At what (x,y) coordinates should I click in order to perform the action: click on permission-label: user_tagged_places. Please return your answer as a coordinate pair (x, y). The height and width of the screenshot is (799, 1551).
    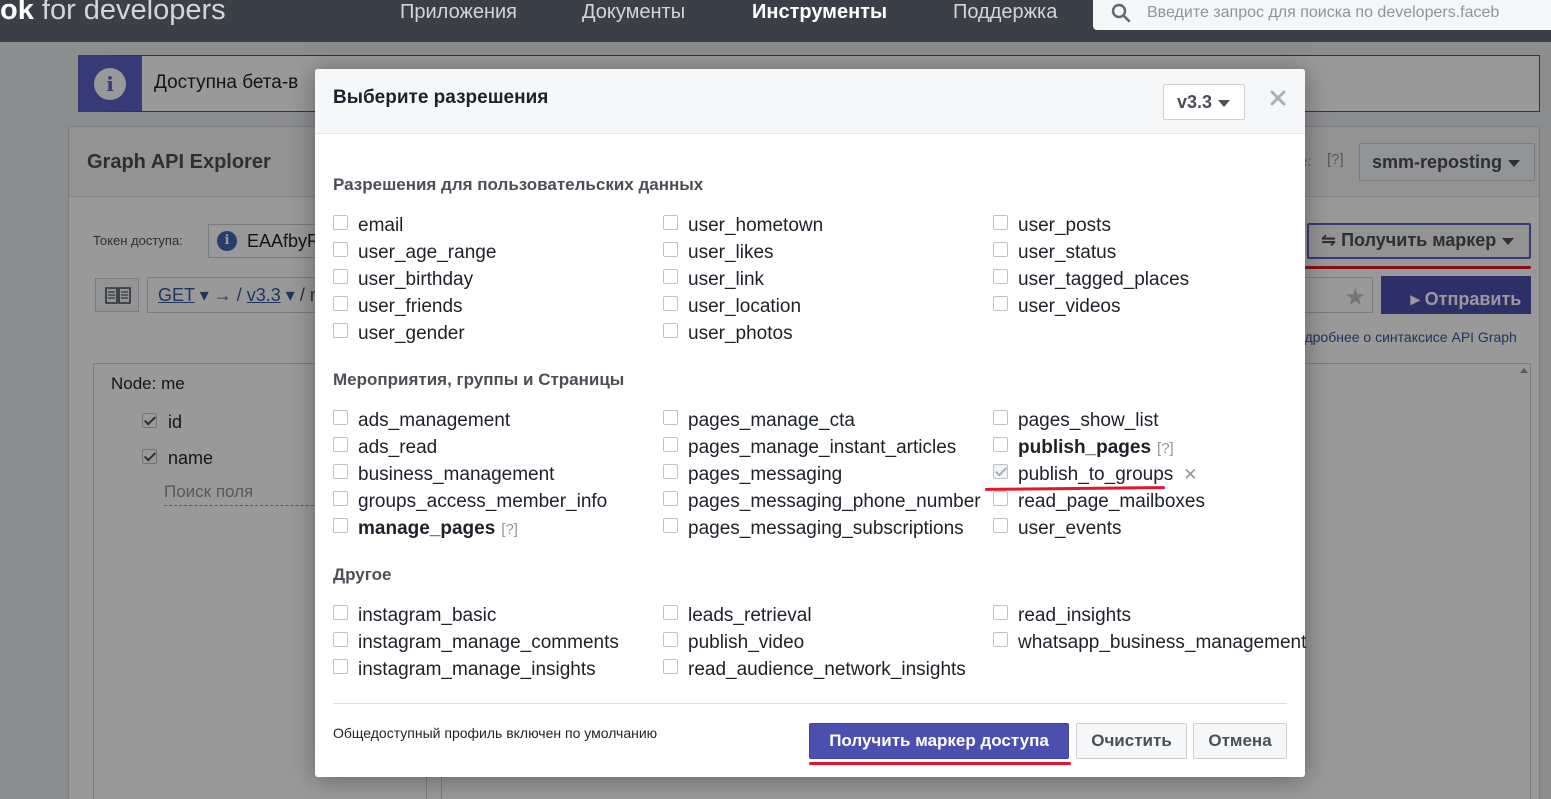
    Looking at the image, I should click on (1104, 279).